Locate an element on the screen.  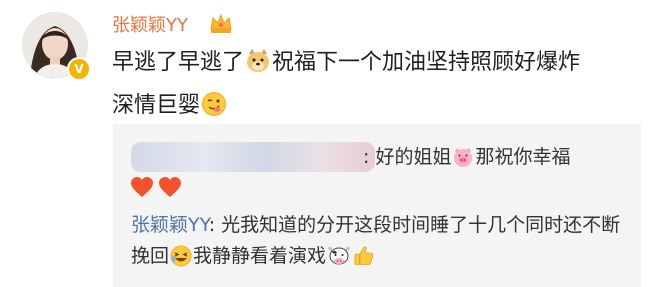
verified-badge-icon: V is located at coordinates (79, 69).